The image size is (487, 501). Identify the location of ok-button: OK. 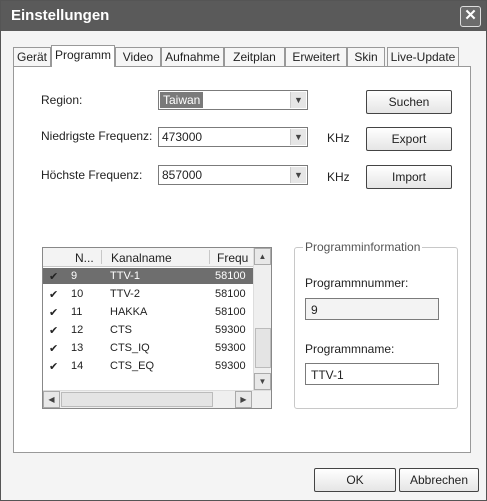
(355, 480).